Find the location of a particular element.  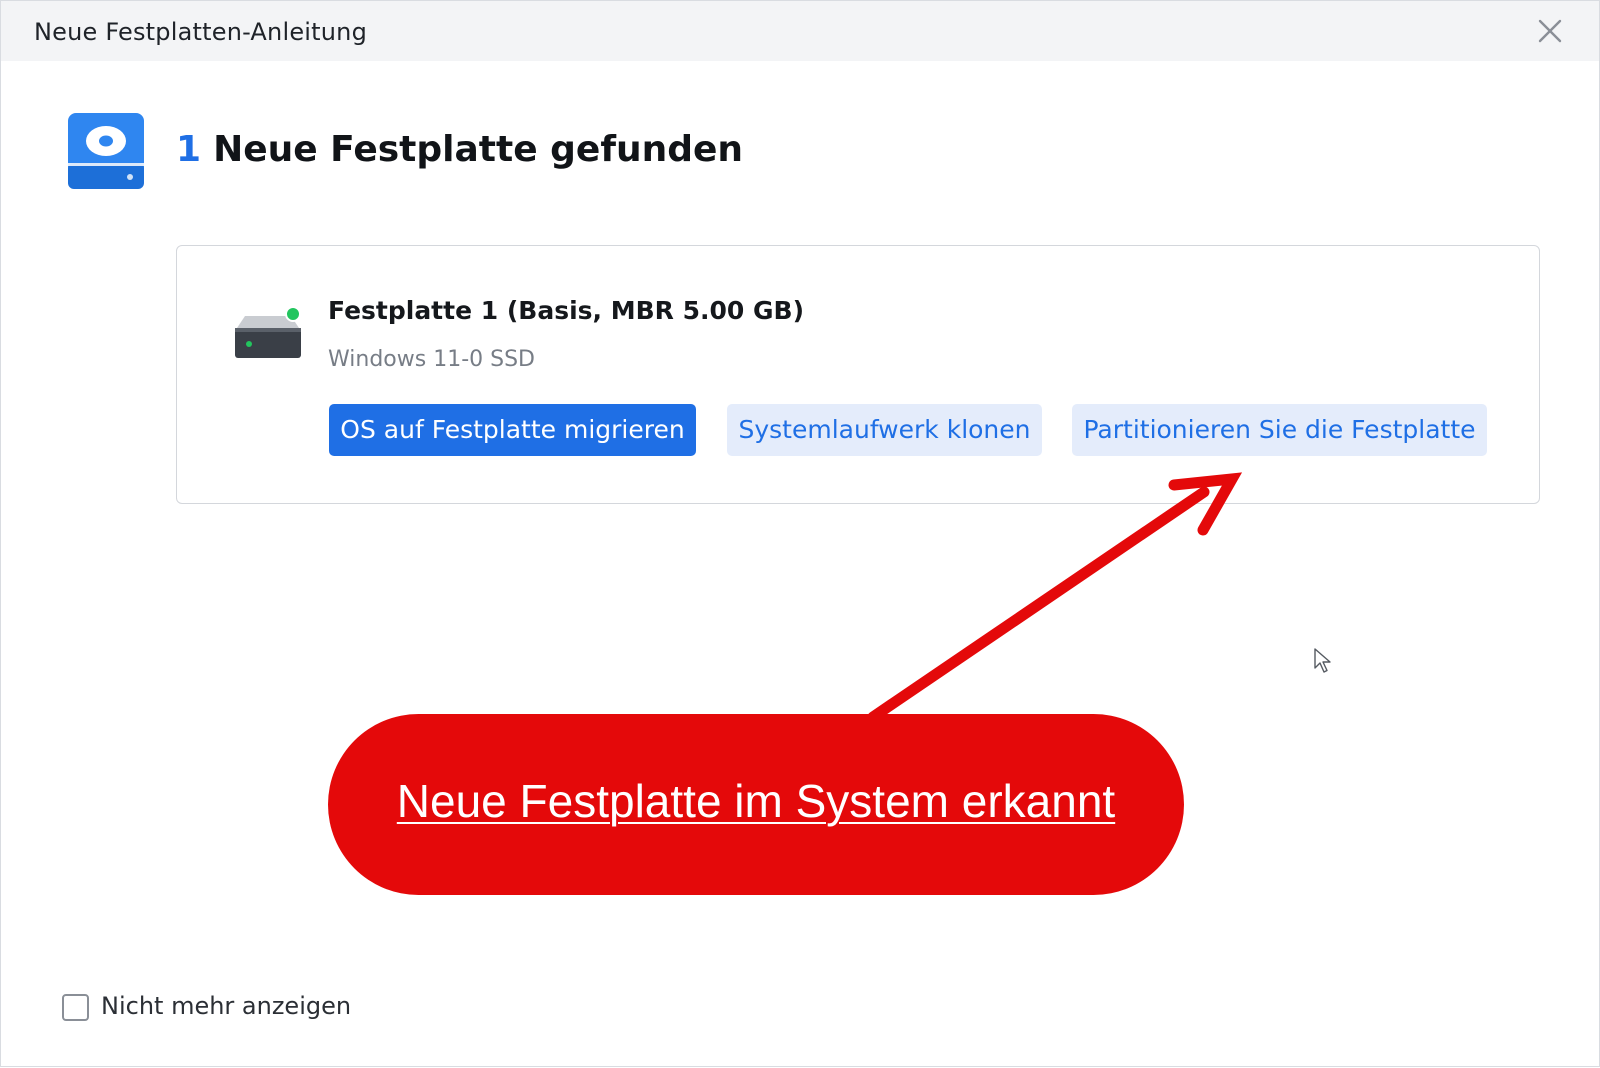

title-bar: Neue Festplatten-Anleitung is located at coordinates (800, 31).